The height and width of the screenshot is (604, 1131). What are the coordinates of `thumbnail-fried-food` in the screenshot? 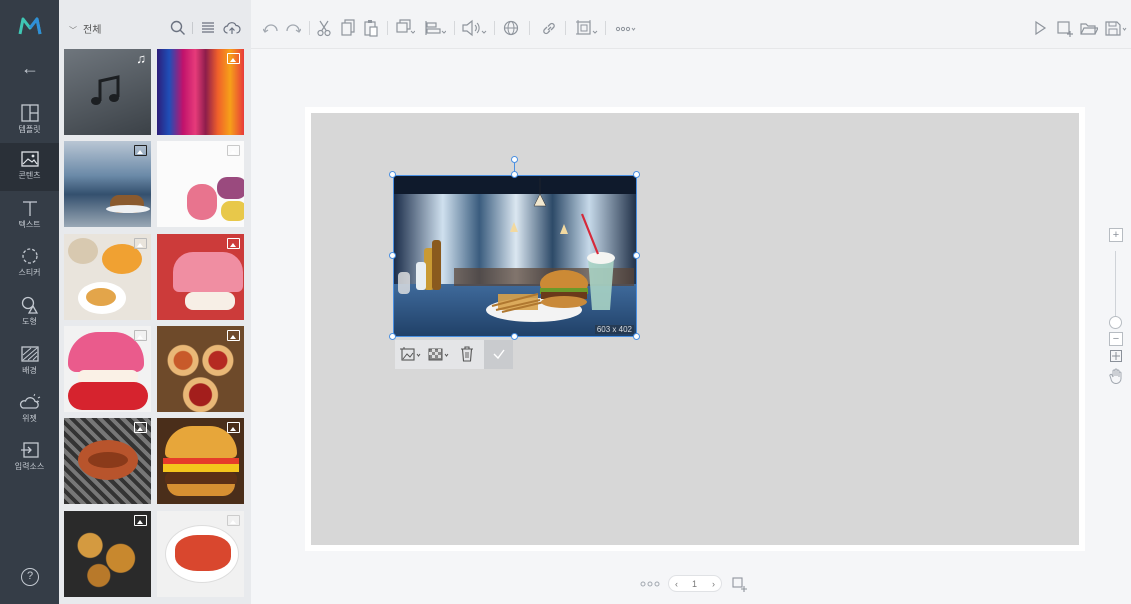 It's located at (107, 554).